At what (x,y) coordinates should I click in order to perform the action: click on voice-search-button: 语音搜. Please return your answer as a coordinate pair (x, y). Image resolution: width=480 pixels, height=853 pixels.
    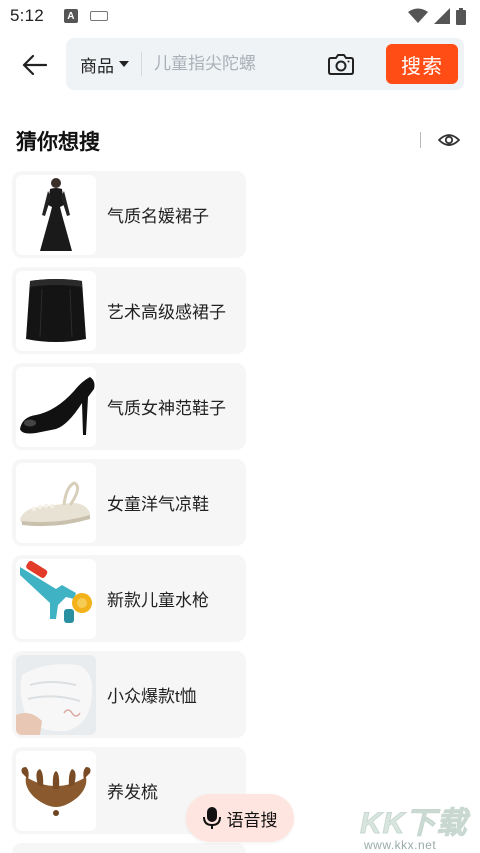
    Looking at the image, I should click on (240, 818).